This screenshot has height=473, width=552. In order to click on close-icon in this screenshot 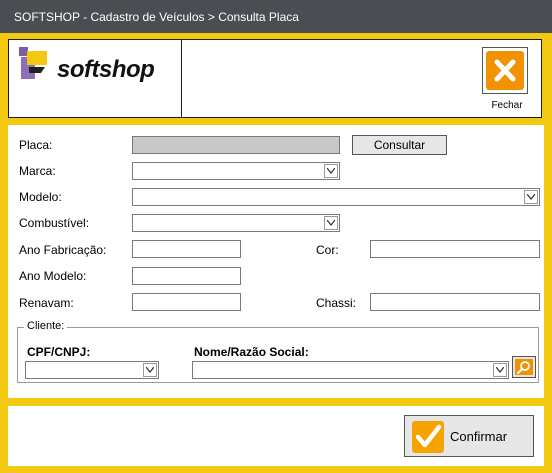, I will do `click(505, 70)`.